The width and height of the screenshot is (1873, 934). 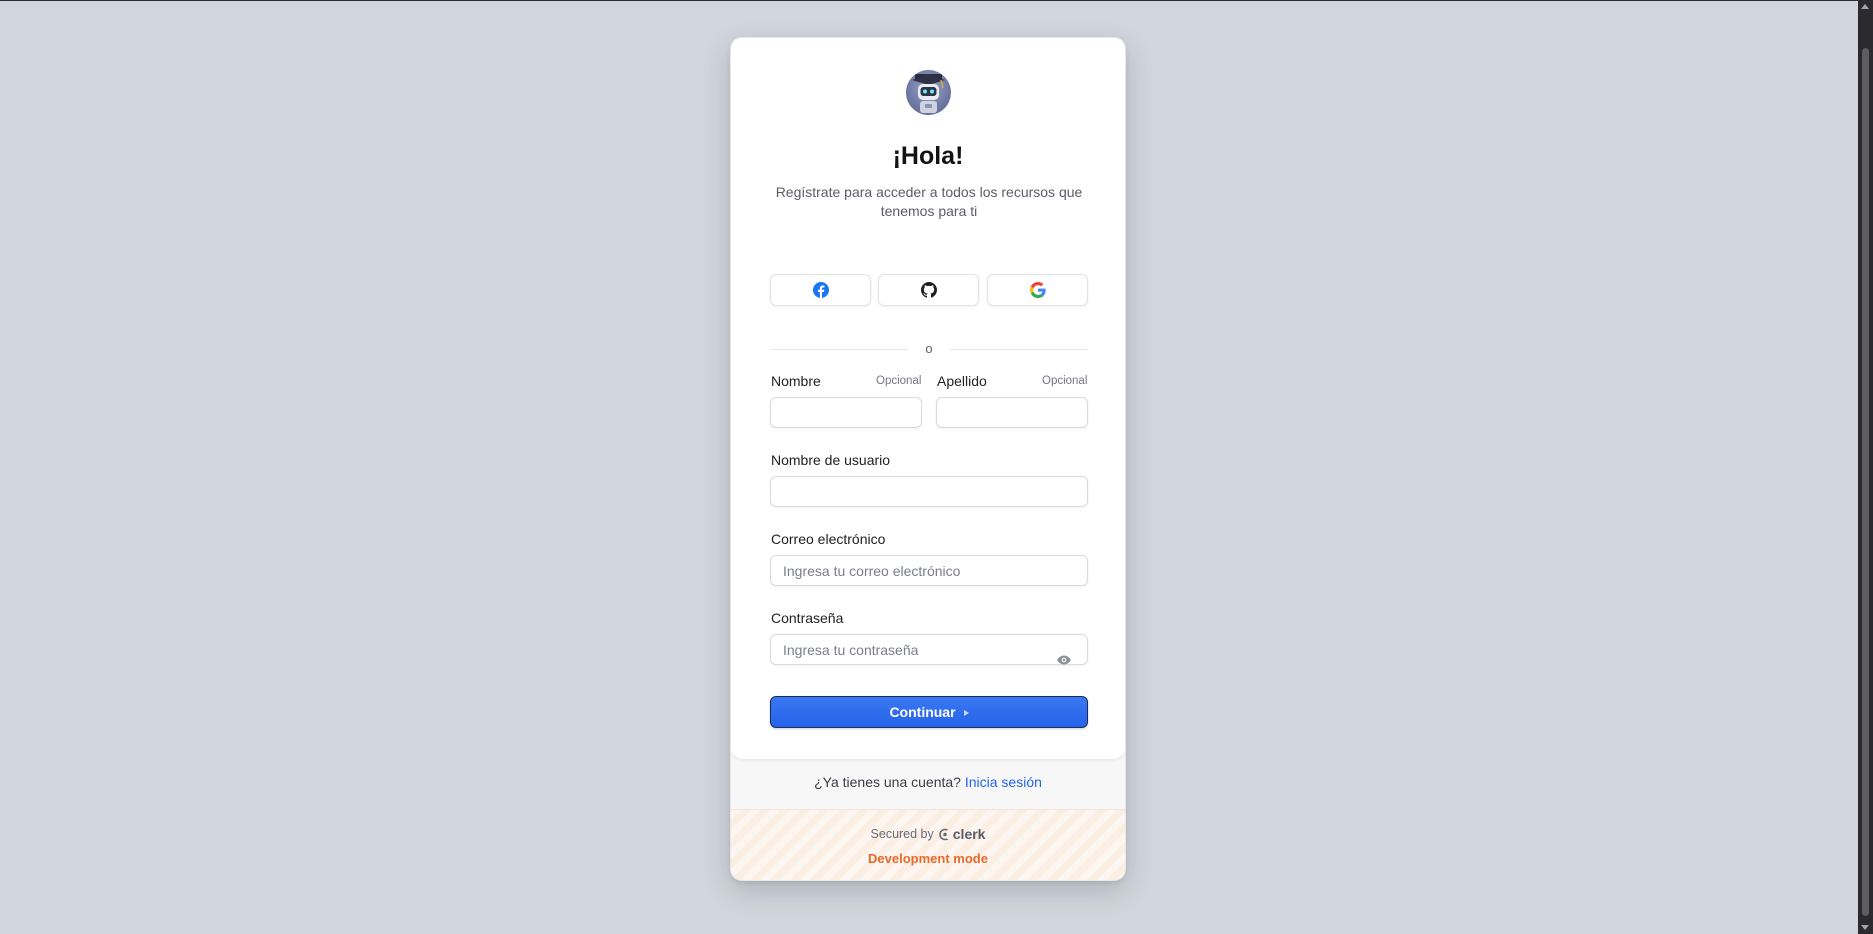 I want to click on divider-line-right, so click(x=1019, y=349).